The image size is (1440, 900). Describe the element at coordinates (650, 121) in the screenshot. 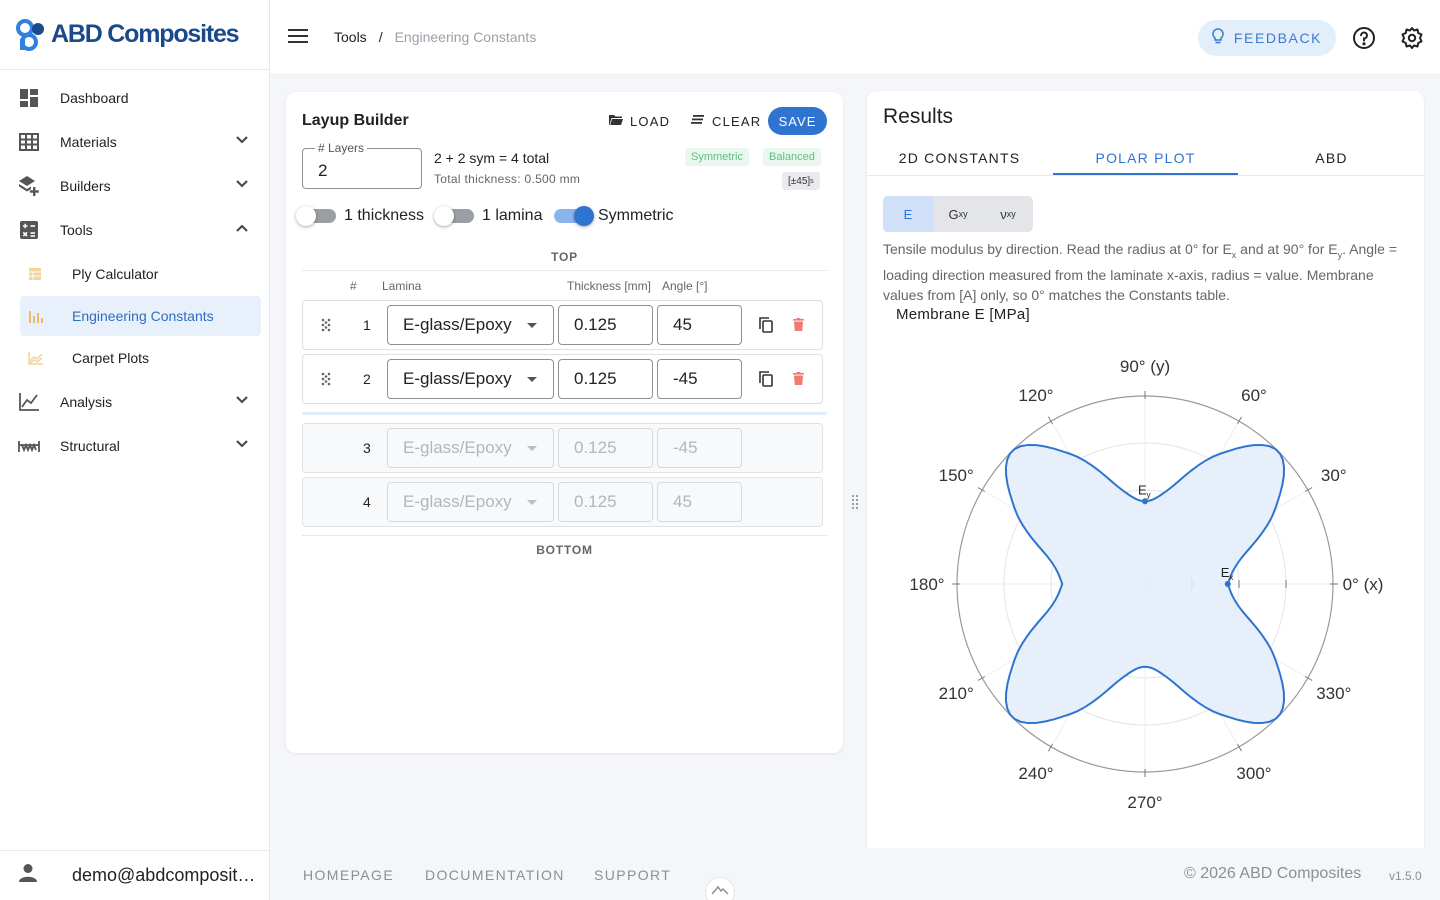

I see `load-label: LOAD` at that location.